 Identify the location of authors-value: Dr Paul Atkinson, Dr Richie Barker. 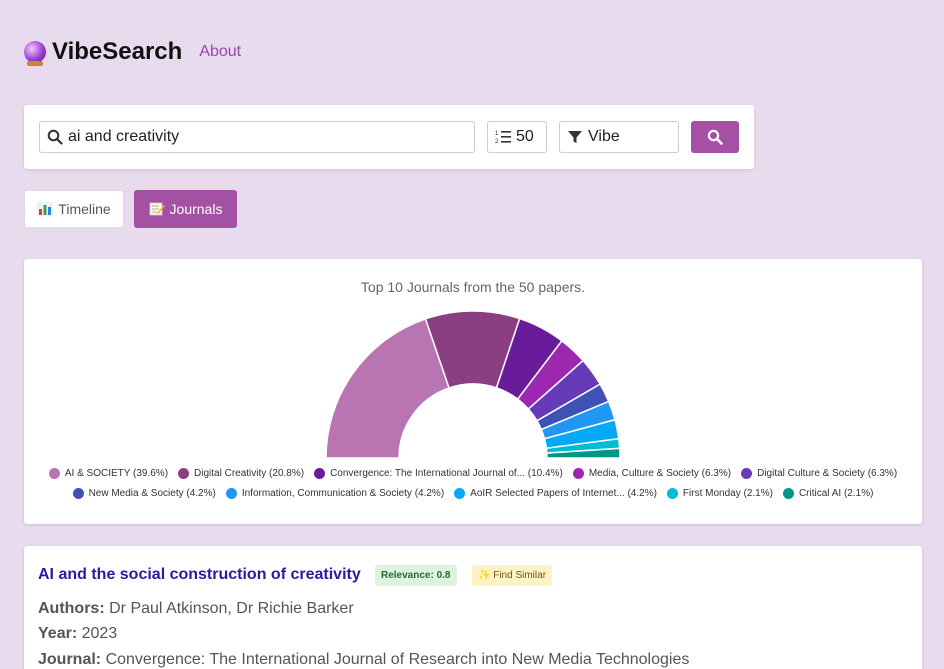
(231, 608).